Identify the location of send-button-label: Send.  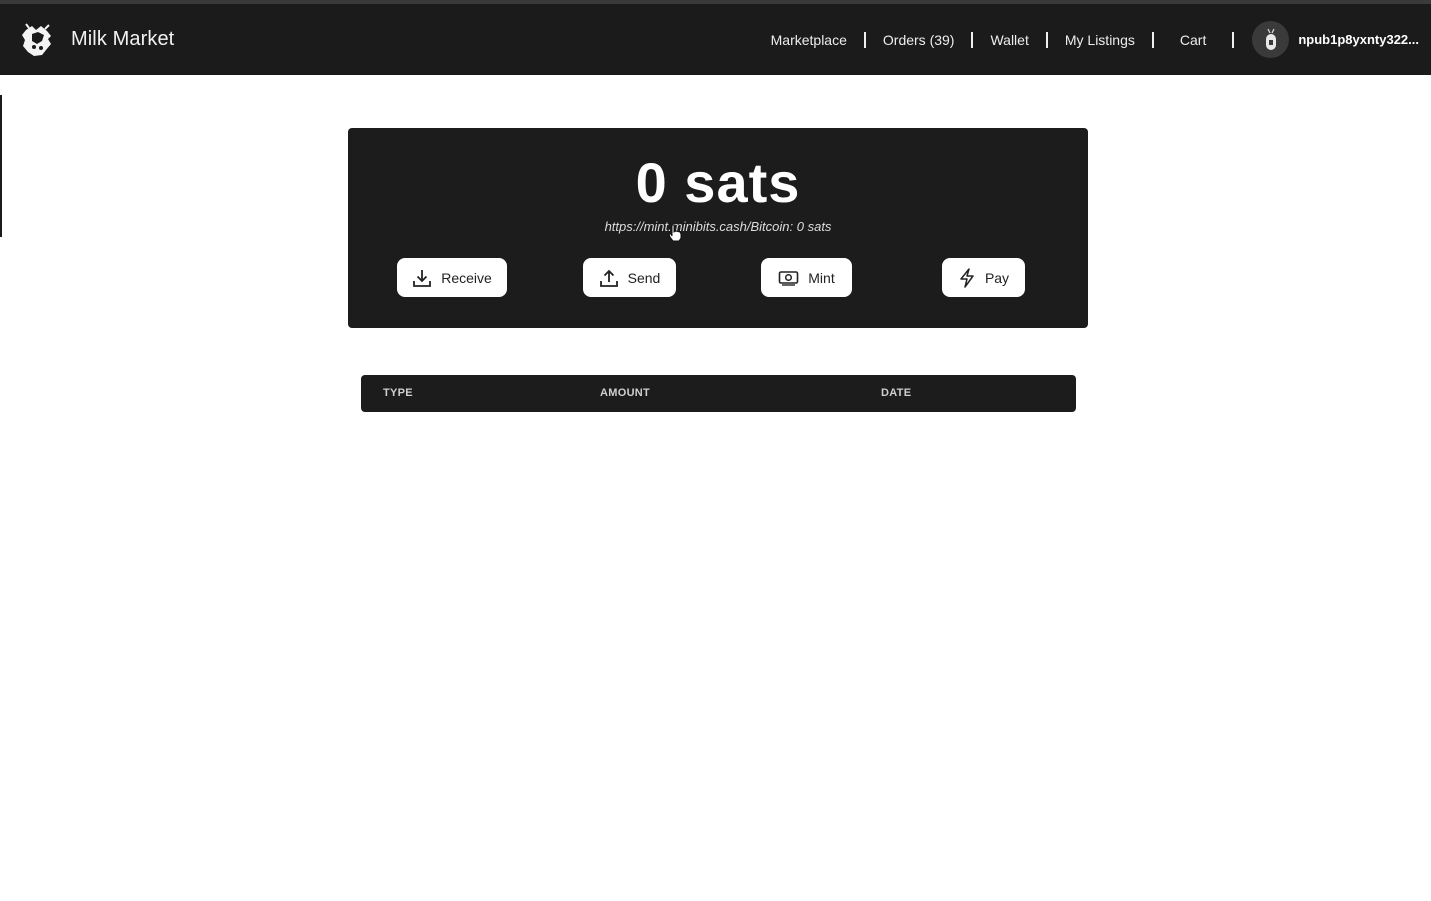
(644, 277).